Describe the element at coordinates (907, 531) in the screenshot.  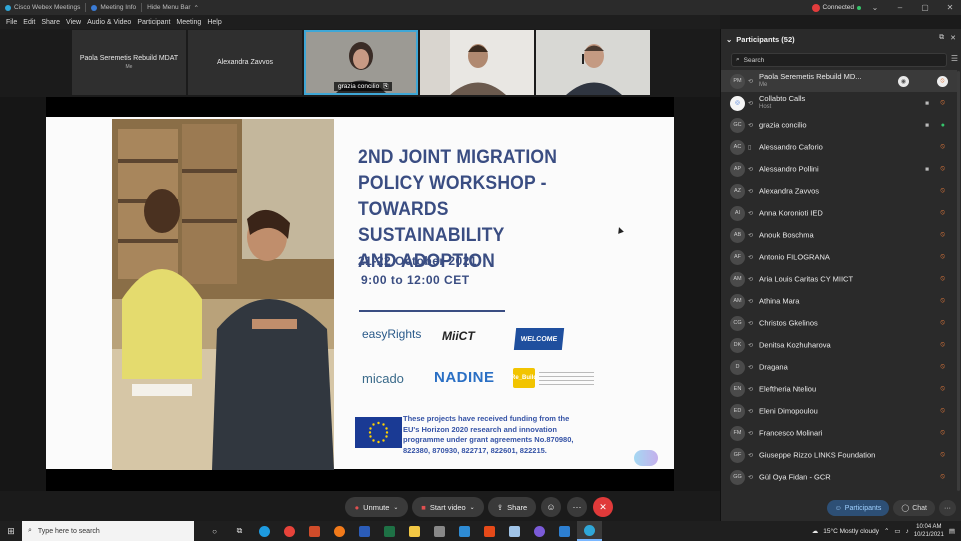
I see `volume-icon: ♪` at that location.